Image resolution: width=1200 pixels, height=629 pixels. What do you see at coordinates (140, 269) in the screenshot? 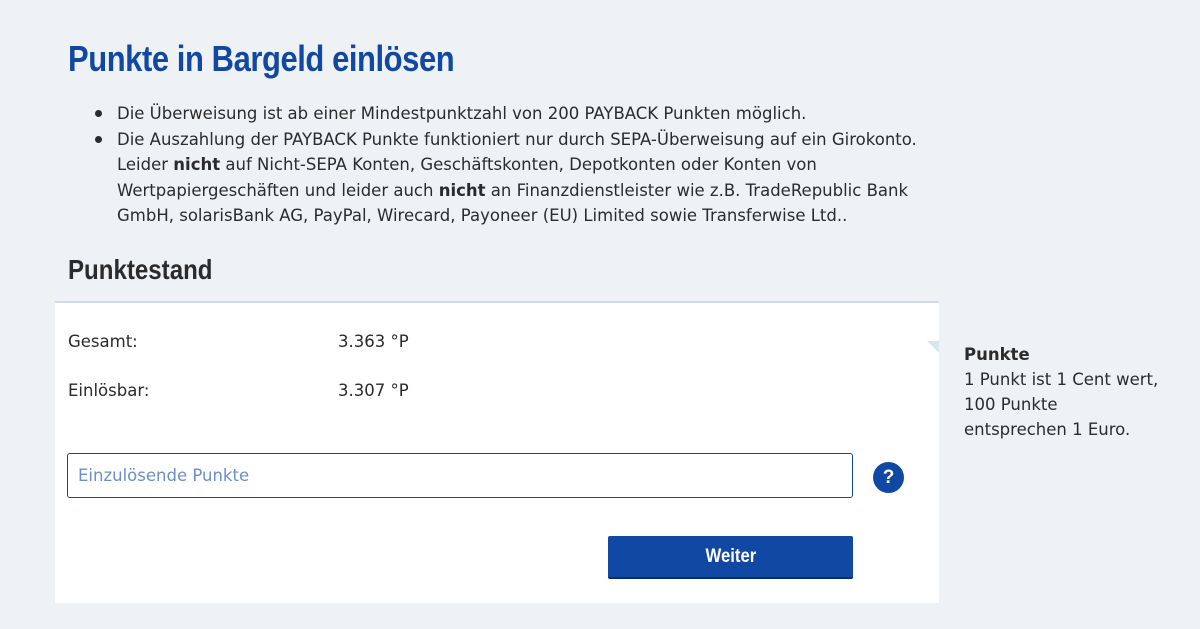
I see `section-title-punktestand: Punktestand` at bounding box center [140, 269].